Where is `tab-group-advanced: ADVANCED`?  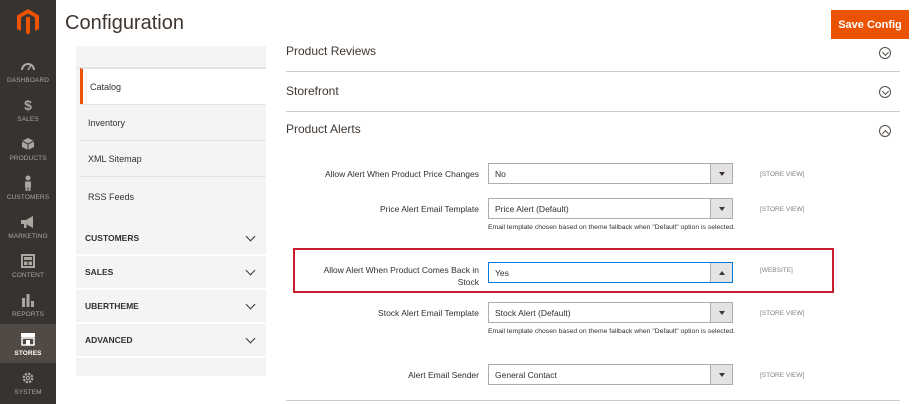 tab-group-advanced: ADVANCED is located at coordinates (171, 341).